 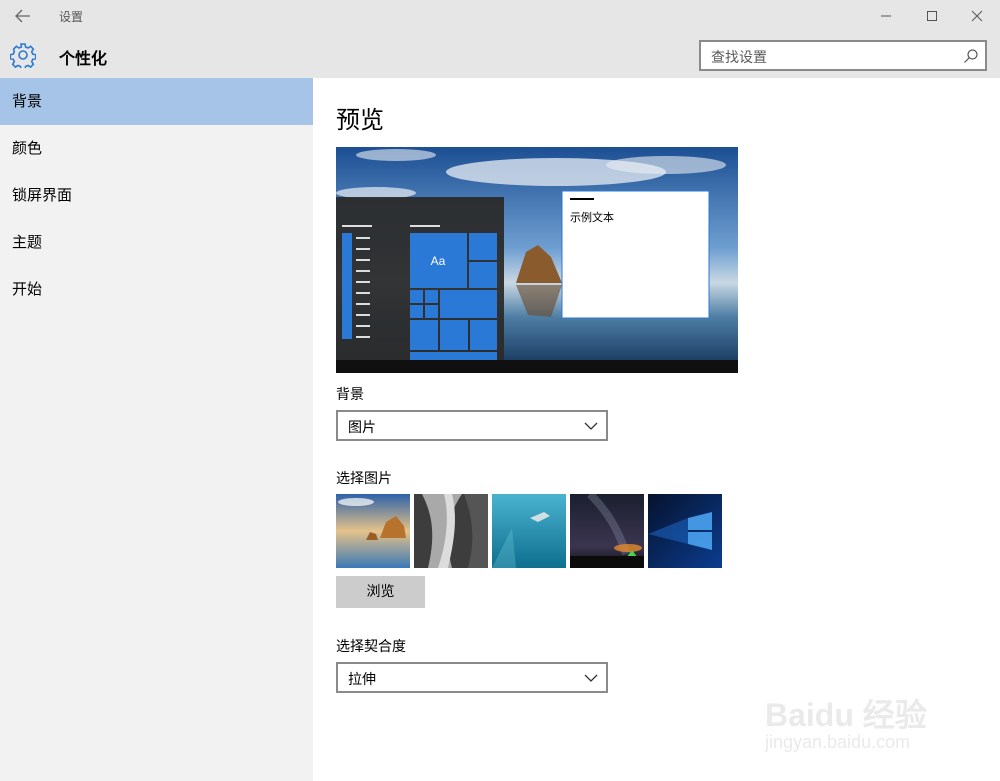 I want to click on watermark-brand: Baidu 经验, so click(x=846, y=715).